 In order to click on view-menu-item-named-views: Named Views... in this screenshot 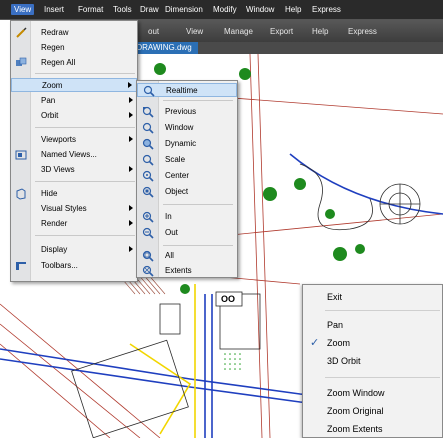, I will do `click(74, 155)`.